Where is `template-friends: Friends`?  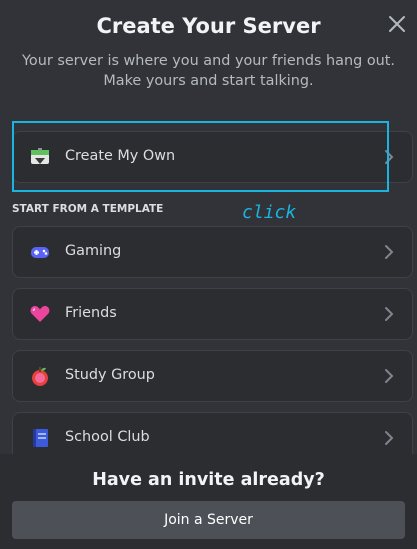
template-friends: Friends is located at coordinates (212, 314).